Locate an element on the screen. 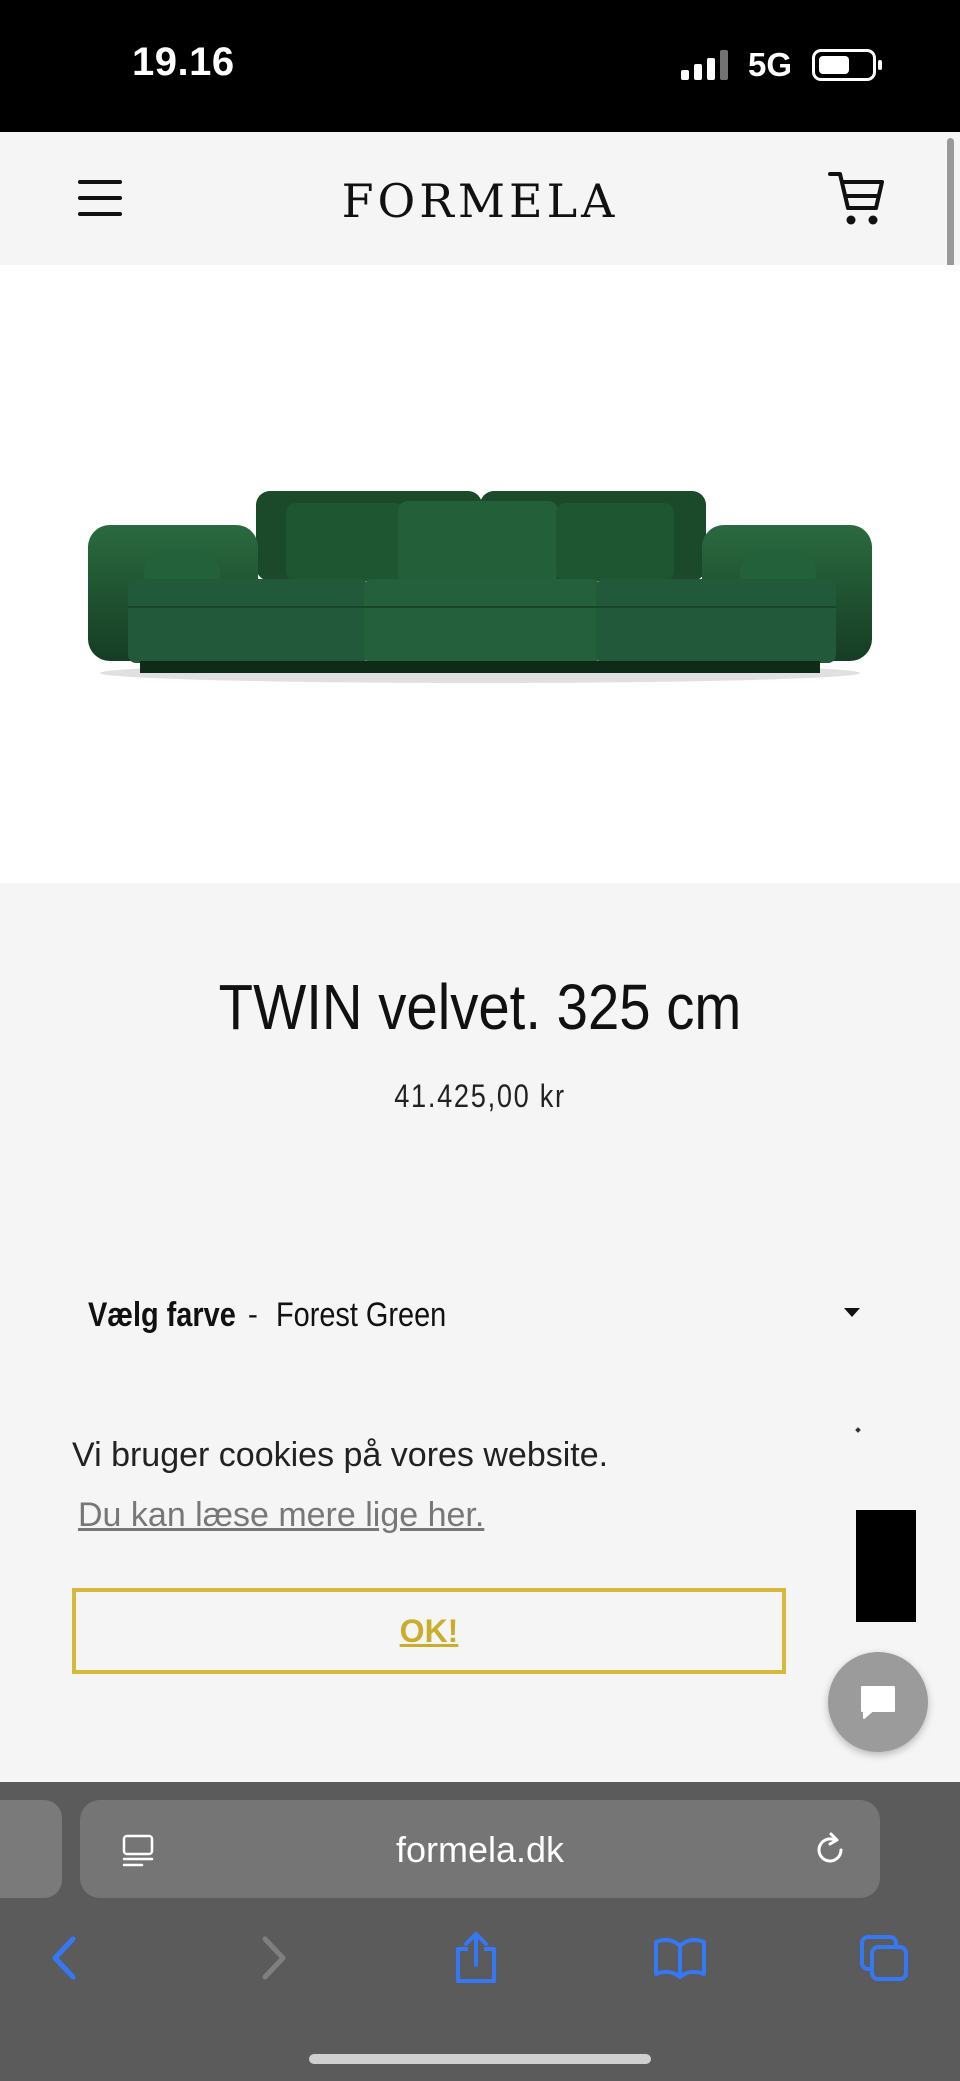 Image resolution: width=960 pixels, height=2081 pixels. site-header: FORMELA is located at coordinates (480, 198).